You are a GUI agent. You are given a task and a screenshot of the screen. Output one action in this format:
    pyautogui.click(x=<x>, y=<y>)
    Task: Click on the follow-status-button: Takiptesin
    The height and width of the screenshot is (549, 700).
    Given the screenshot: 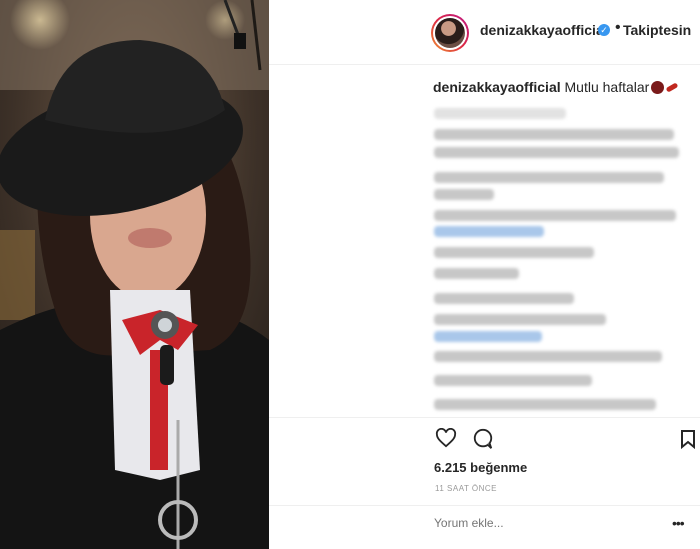 What is the action you would take?
    pyautogui.click(x=657, y=30)
    